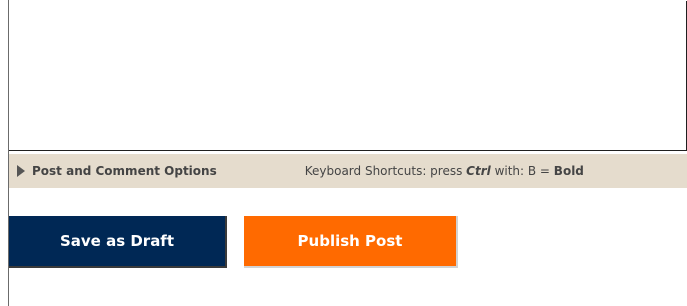 Image resolution: width=687 pixels, height=306 pixels. Describe the element at coordinates (522, 171) in the screenshot. I see `shortcuts-middle: with: B =` at that location.